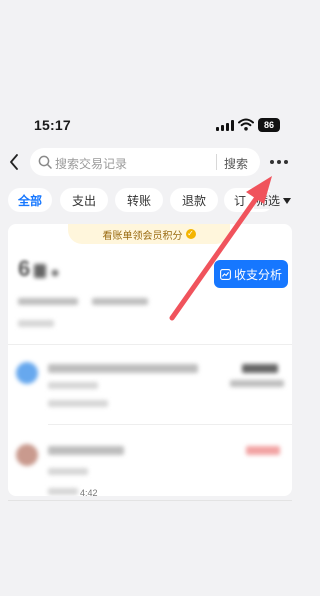 The image size is (320, 596). I want to click on search-placeholder: 搜索交易记录, so click(91, 164).